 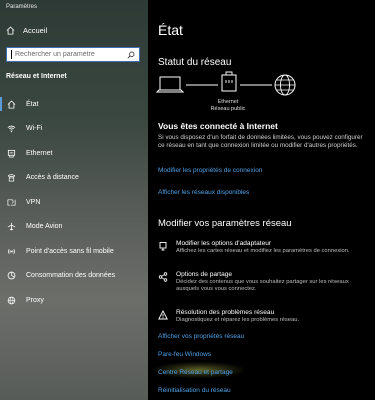 I want to click on vpn-icon, so click(x=11, y=202).